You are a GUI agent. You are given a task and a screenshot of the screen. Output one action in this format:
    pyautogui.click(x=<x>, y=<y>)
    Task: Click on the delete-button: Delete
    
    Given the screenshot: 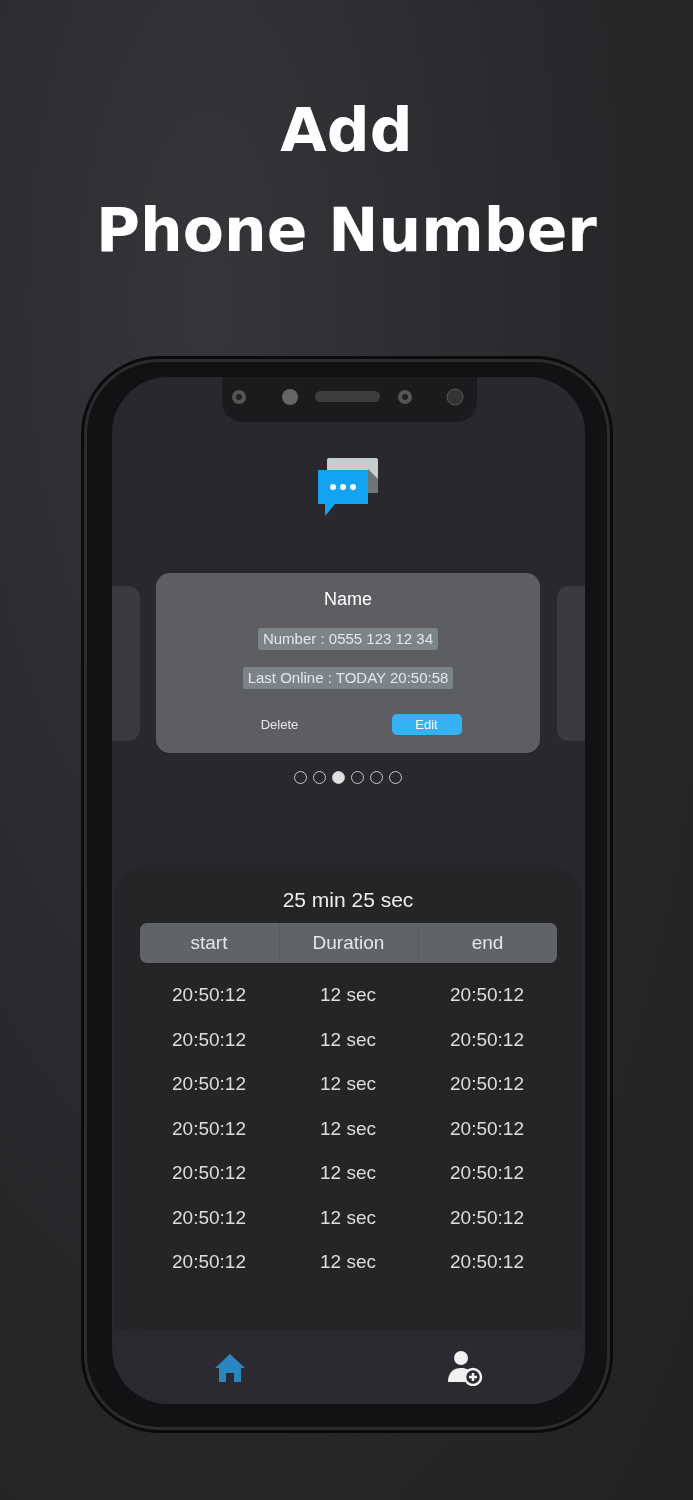 What is the action you would take?
    pyautogui.click(x=279, y=724)
    